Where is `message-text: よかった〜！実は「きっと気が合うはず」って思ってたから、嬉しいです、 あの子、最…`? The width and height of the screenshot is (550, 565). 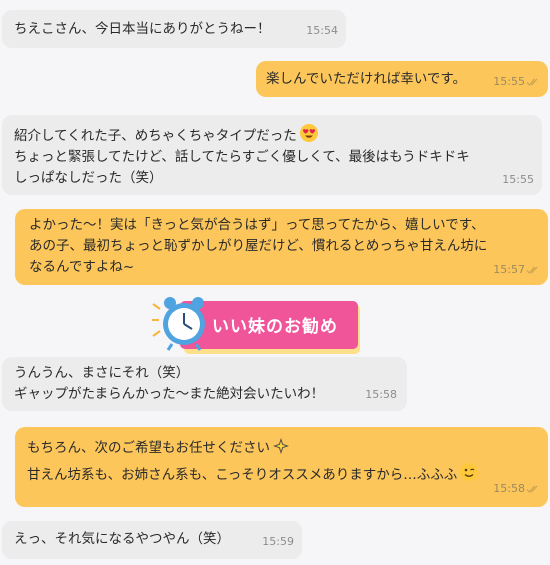
message-text: よかった〜！実は「きっと気が合うはず」って思ってたから、嬉しいです、 あの子、最… is located at coordinates (258, 246).